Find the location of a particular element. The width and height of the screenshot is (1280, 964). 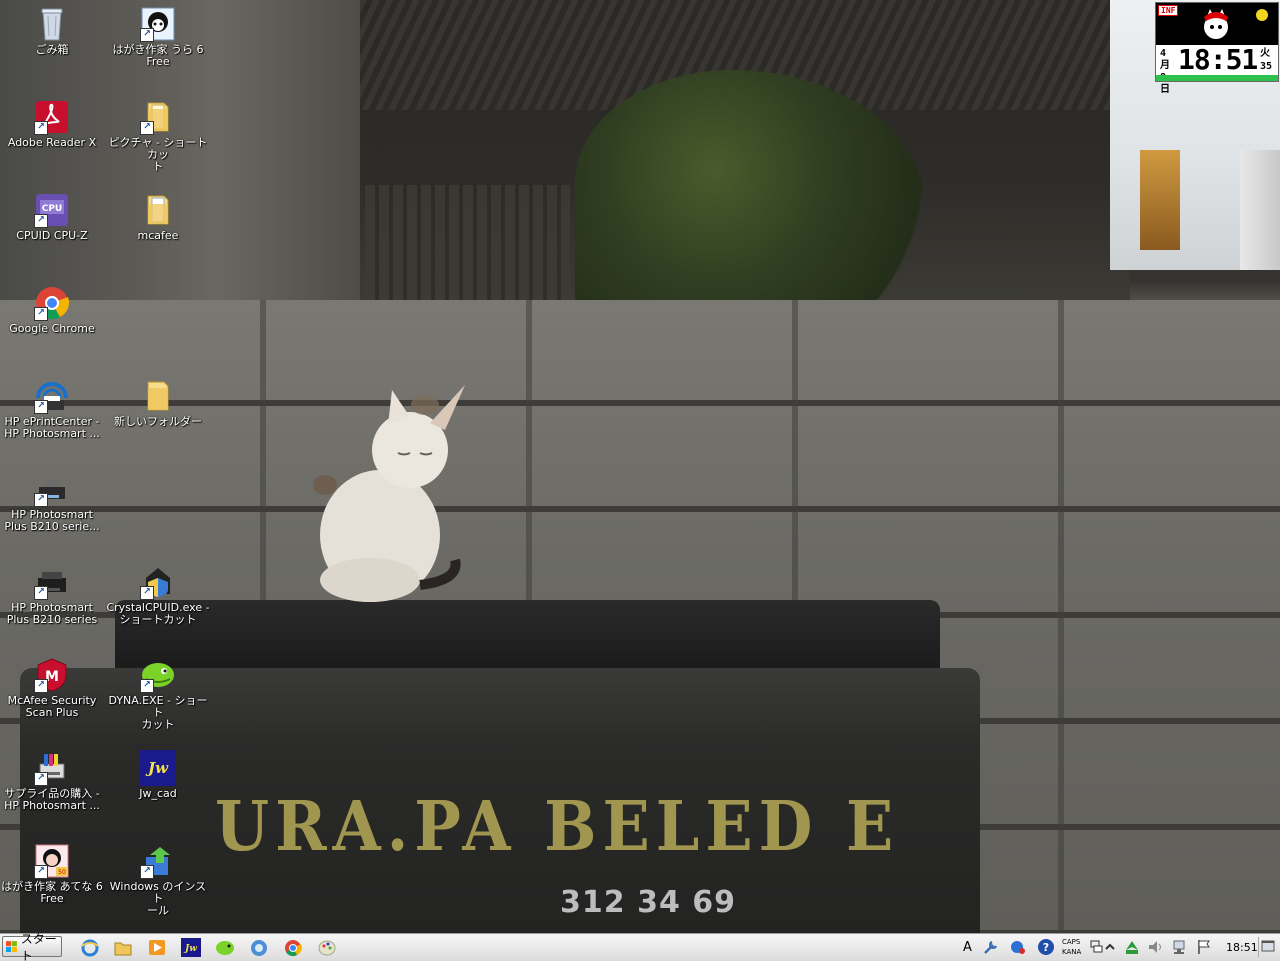

desktop-icon-crystalcpuid: ↗ CrystalCPUID.exe - ショートカット is located at coordinates (158, 595).